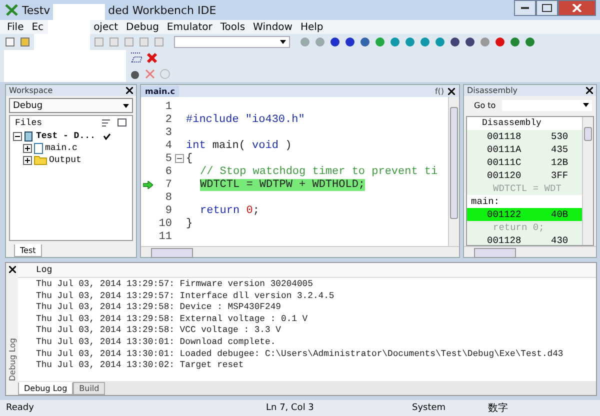 This screenshot has height=416, width=600. I want to click on configuration-dropdown: Debug, so click(71, 105).